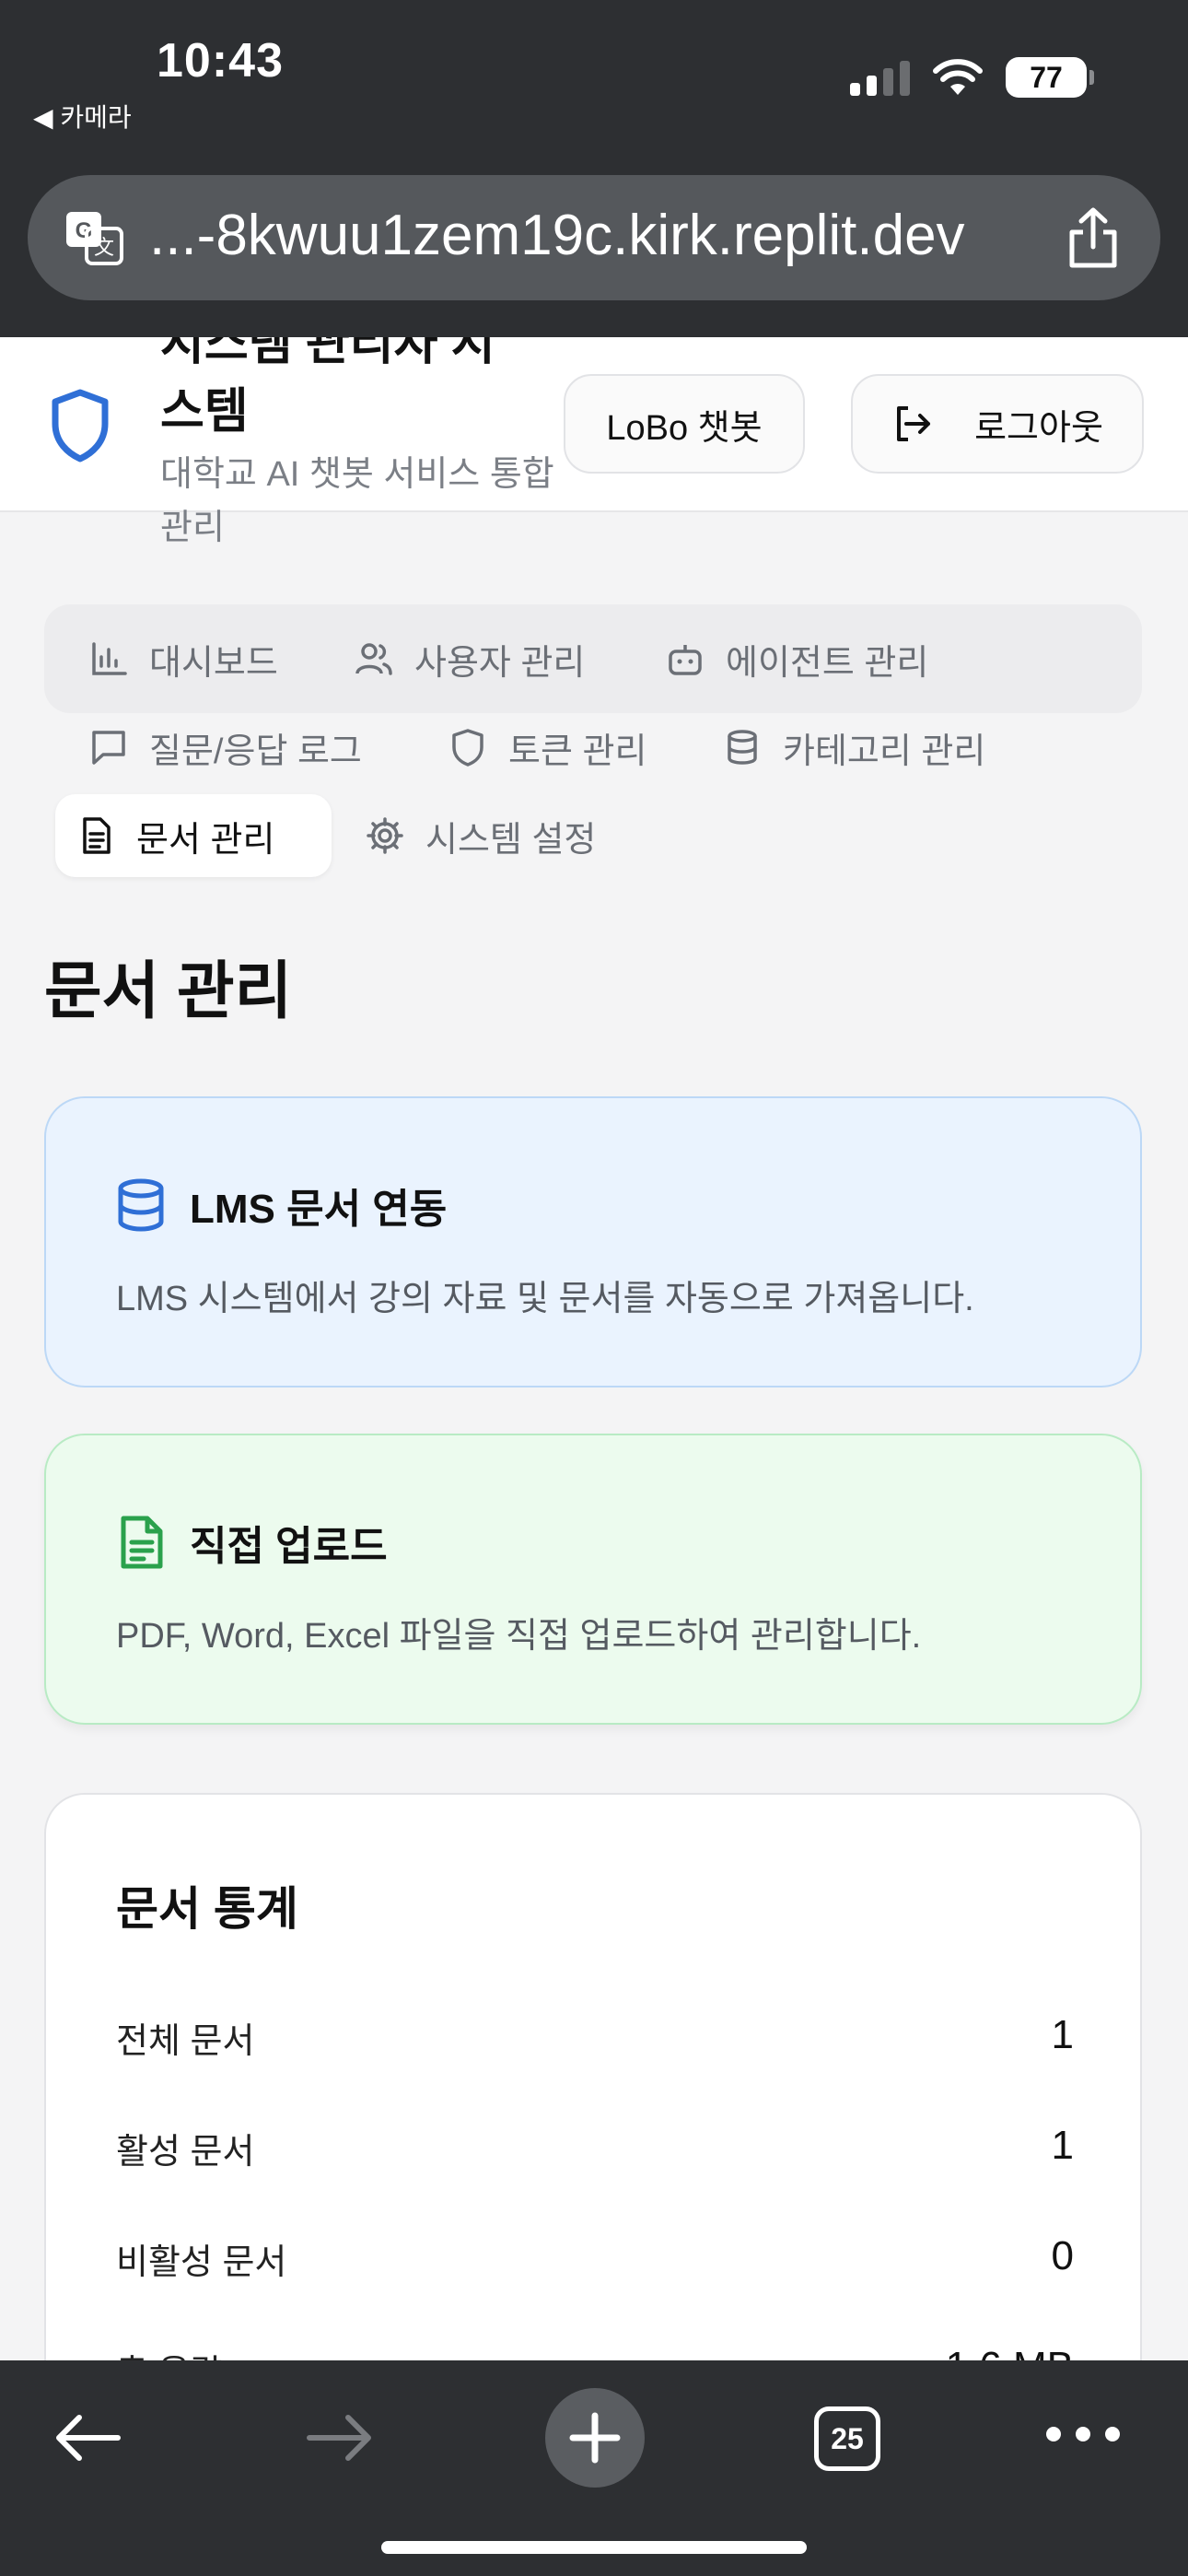  Describe the element at coordinates (684, 424) in the screenshot. I see `chatbot-button: LoBo 챗봇` at that location.